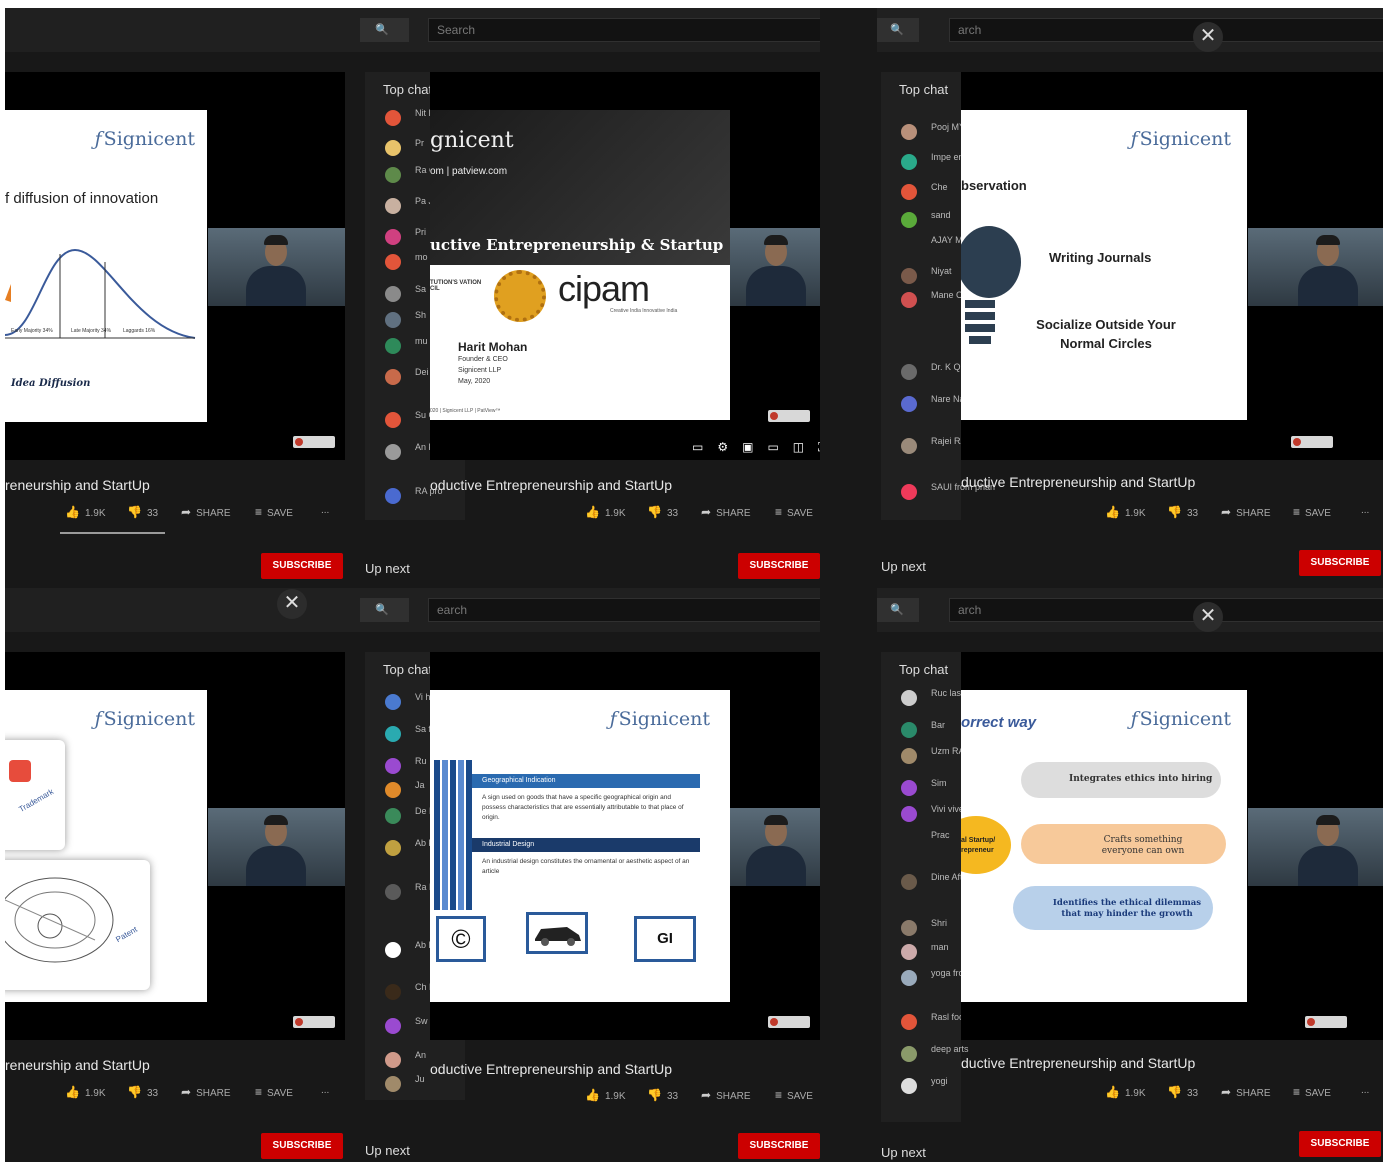 The image size is (1387, 1164). I want to click on chat-title: Top chat, so click(924, 89).